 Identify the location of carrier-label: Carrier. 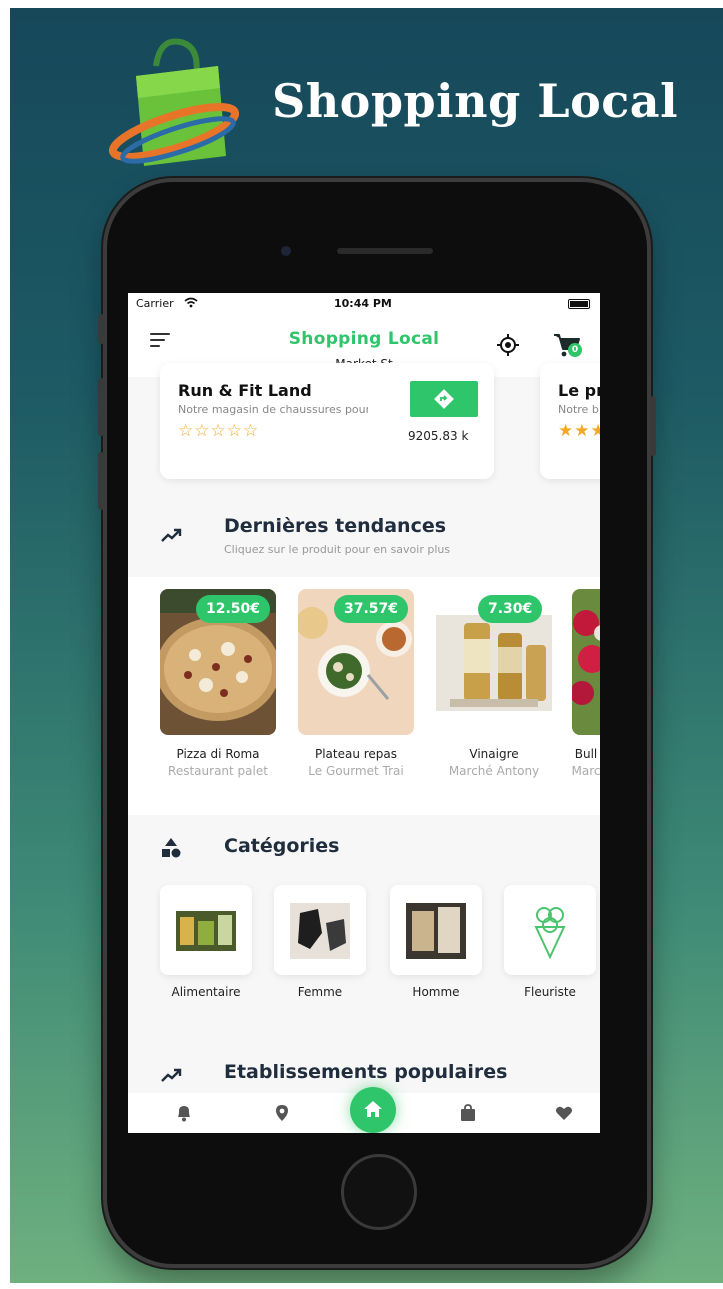
(155, 303).